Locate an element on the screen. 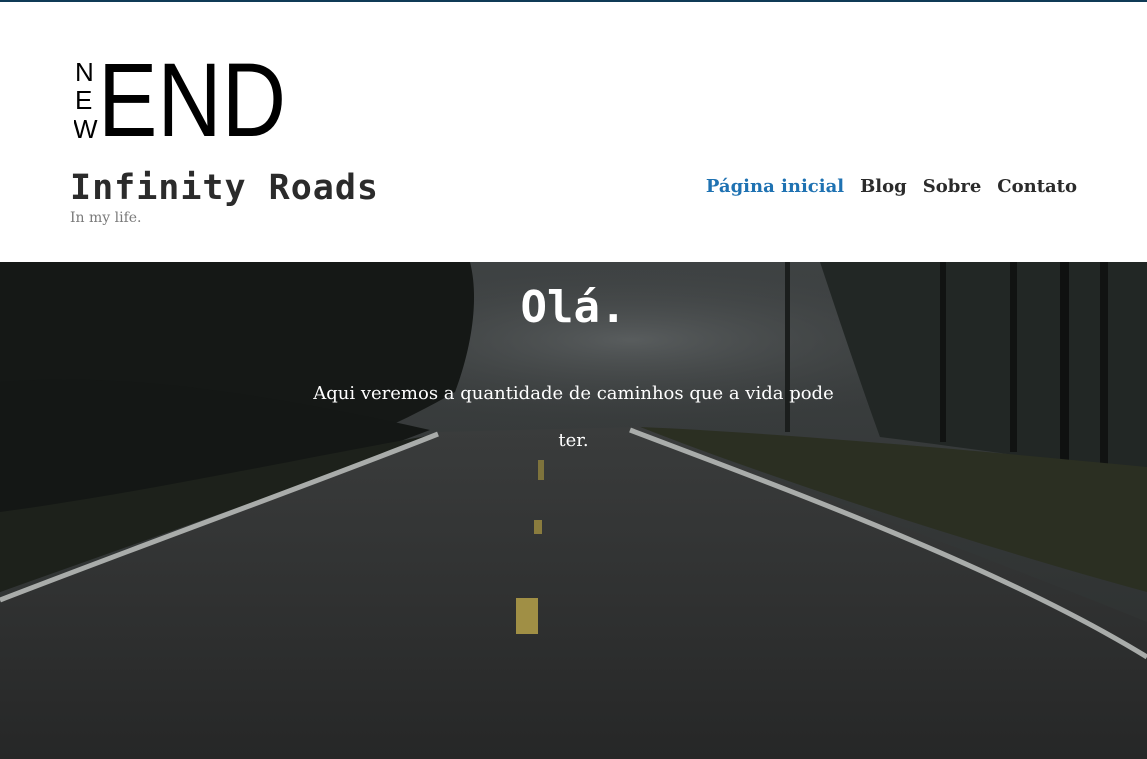 This screenshot has height=759, width=1147. new-end-logo-icon: N E W END is located at coordinates (180, 98).